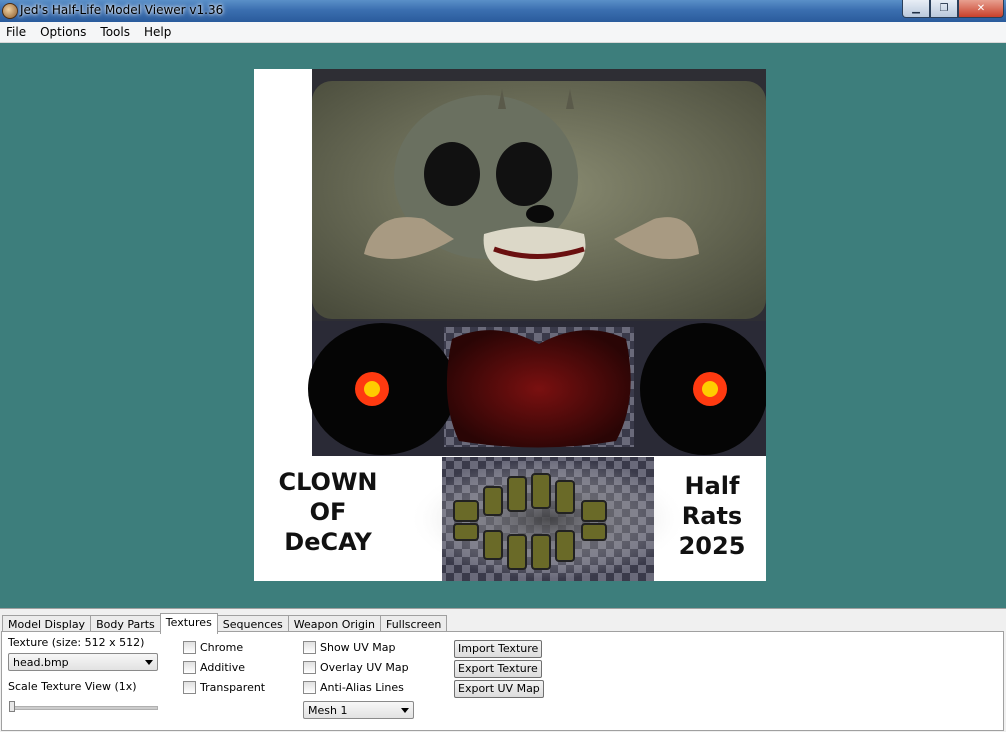 The image size is (1006, 732). Describe the element at coordinates (944, 9) in the screenshot. I see `maximize-button: ❐` at that location.